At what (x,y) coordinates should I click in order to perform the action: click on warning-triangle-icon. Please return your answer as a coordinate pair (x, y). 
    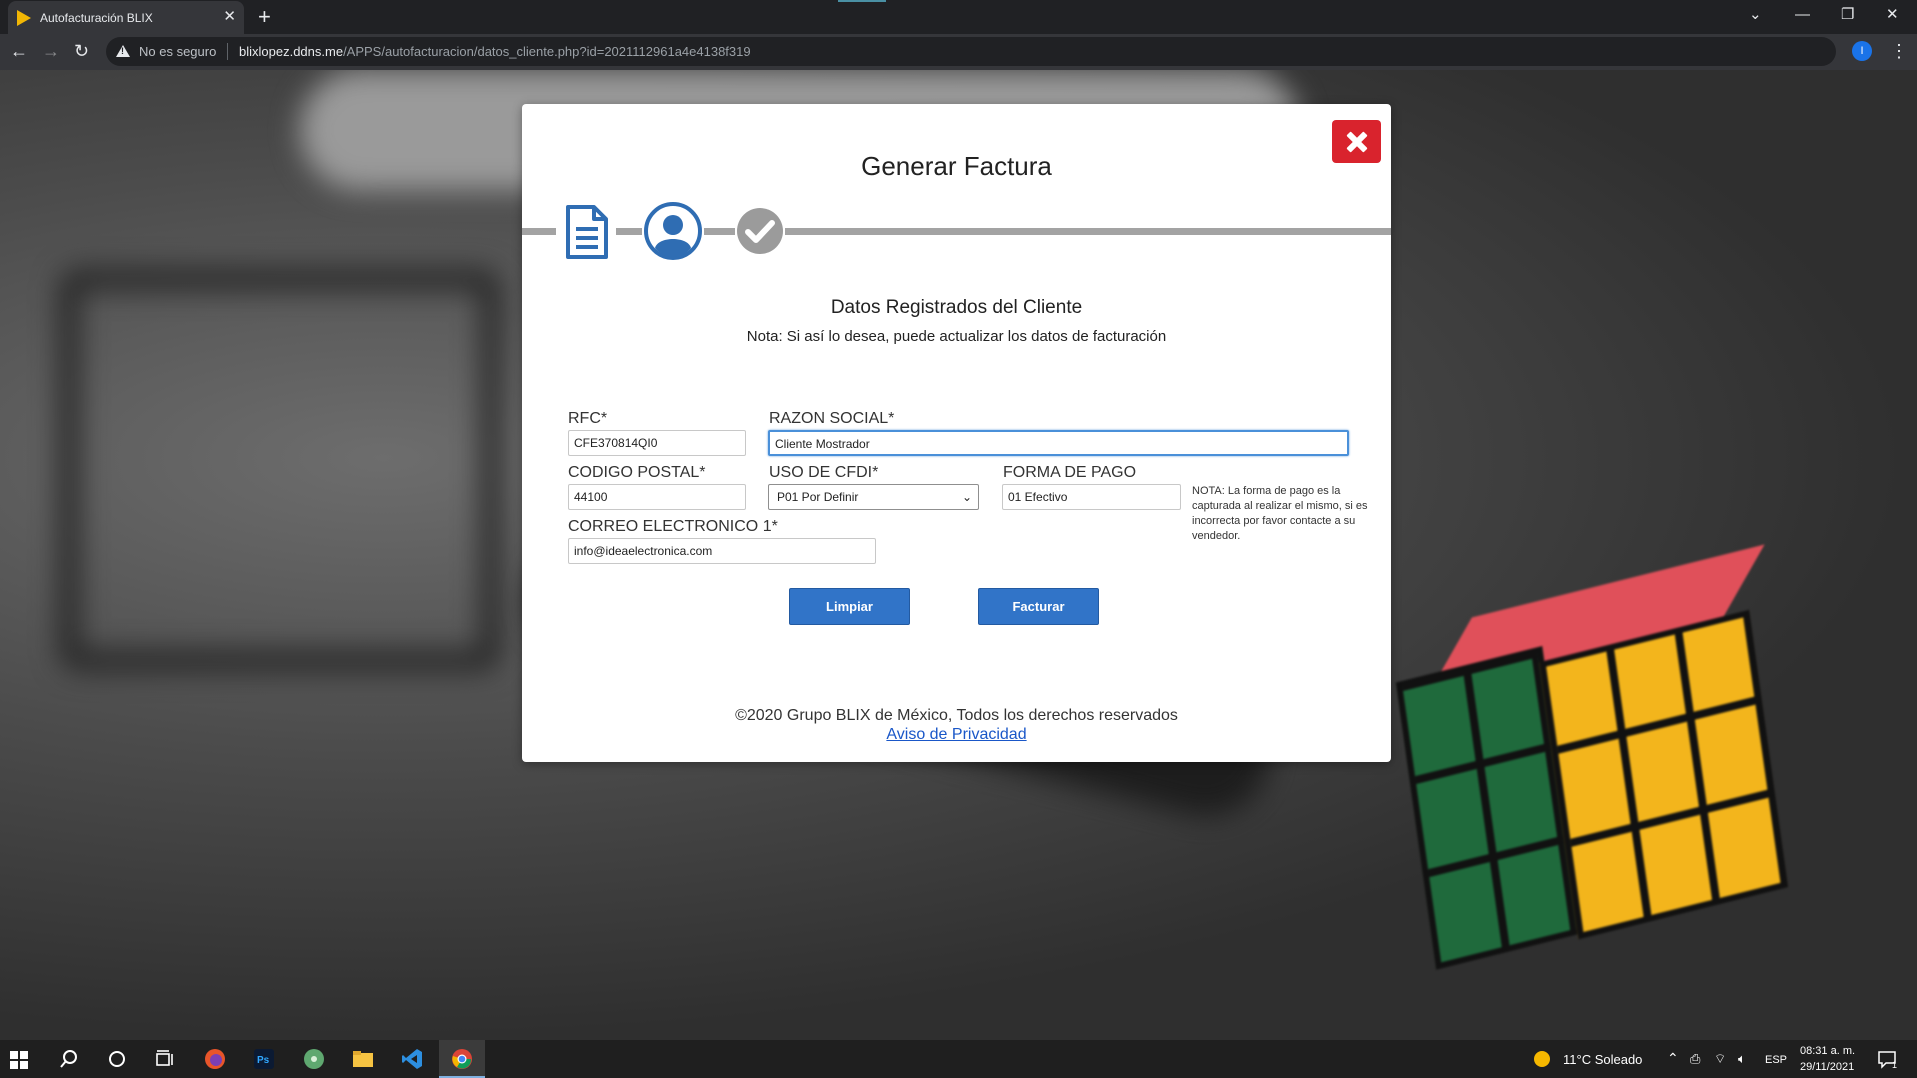
    Looking at the image, I should click on (123, 51).